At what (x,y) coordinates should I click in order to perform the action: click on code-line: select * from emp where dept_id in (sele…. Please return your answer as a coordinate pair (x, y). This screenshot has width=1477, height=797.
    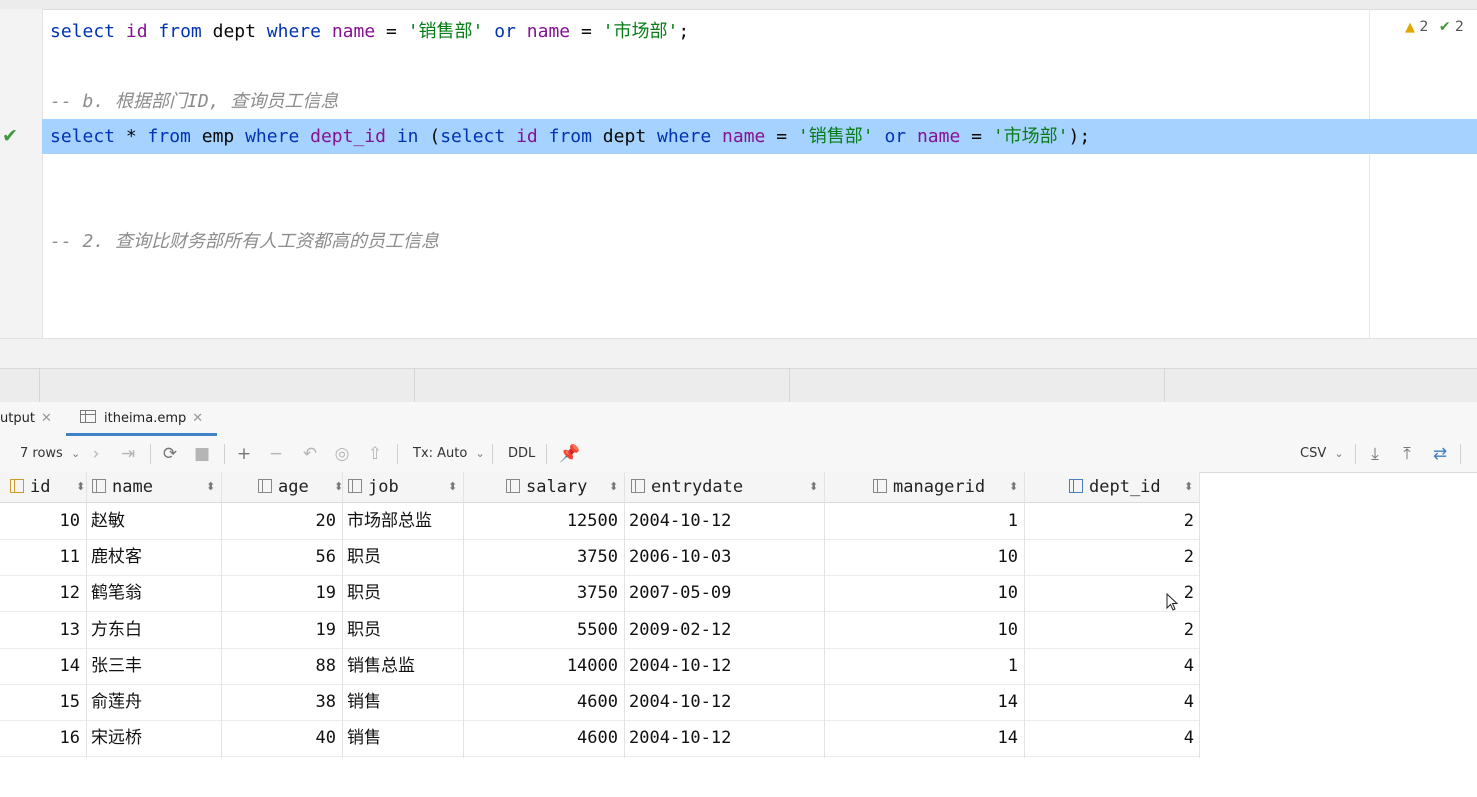
    Looking at the image, I should click on (570, 137).